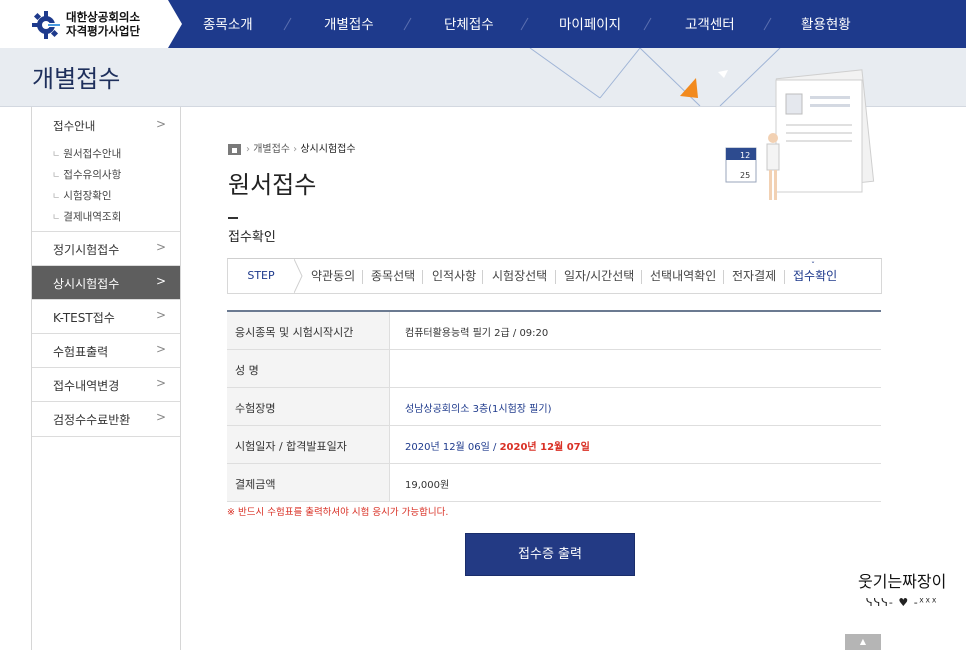  I want to click on step-item: 선택내역확인, so click(683, 276).